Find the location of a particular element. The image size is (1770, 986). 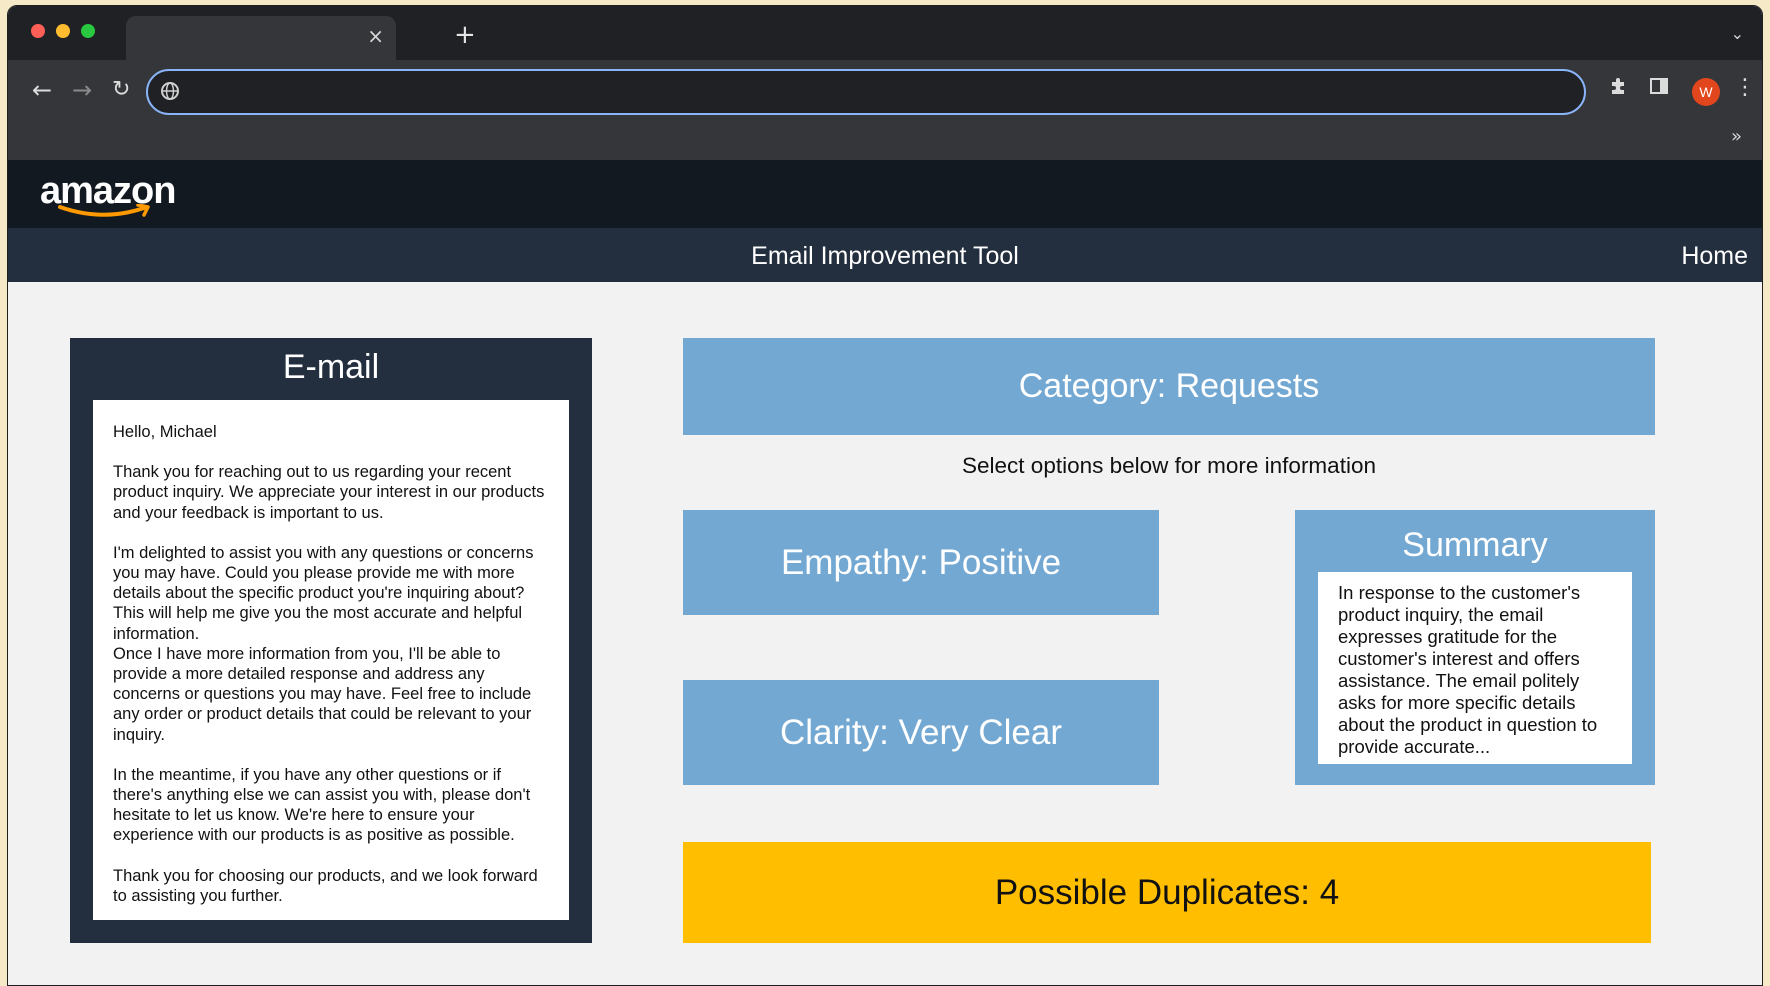

page-title: Email Improvement Tool is located at coordinates (885, 256).